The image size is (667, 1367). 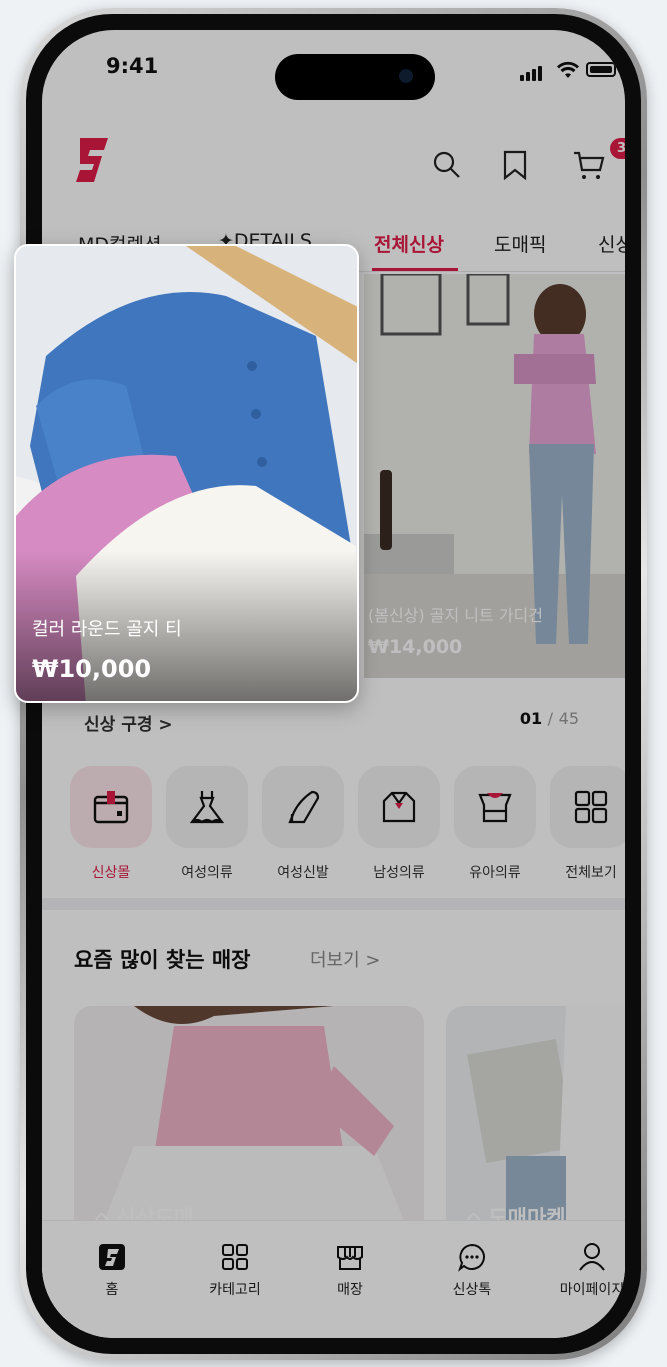 What do you see at coordinates (471, 1257) in the screenshot?
I see `chat-bubble-icon` at bounding box center [471, 1257].